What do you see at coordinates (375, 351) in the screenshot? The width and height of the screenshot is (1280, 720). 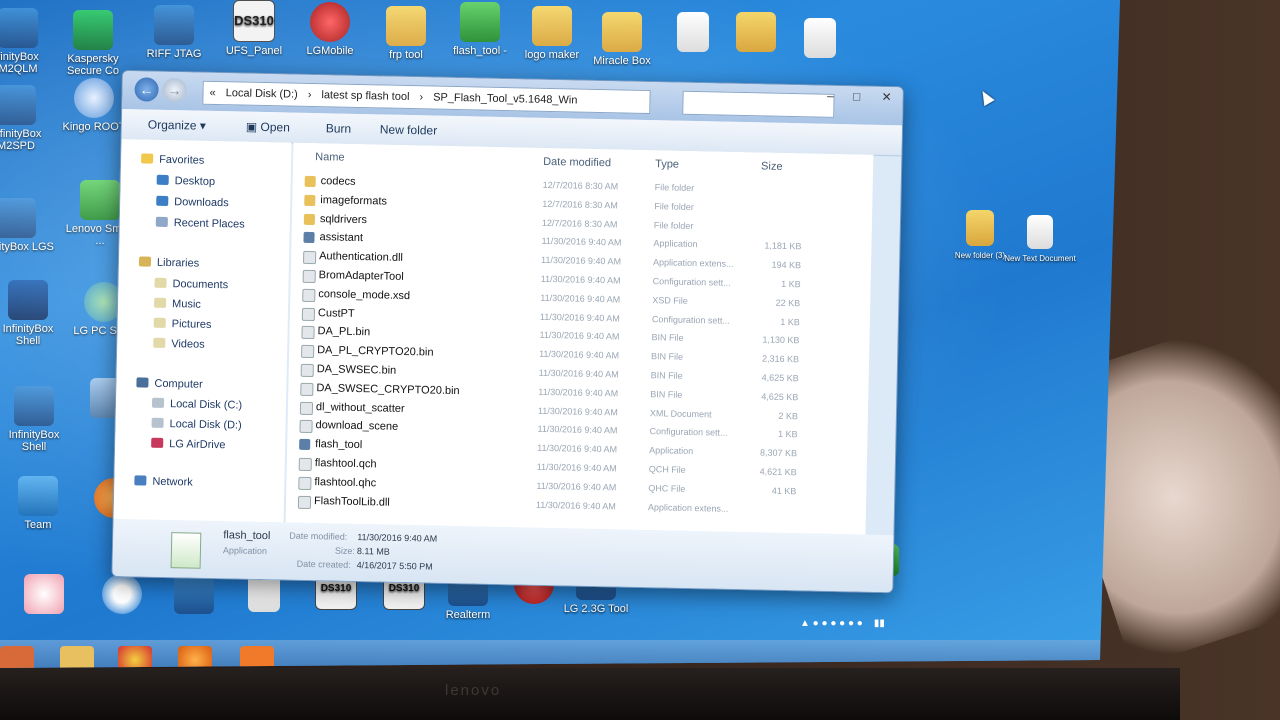 I see `file-name: DA_PL_CRYPTO20.bin` at bounding box center [375, 351].